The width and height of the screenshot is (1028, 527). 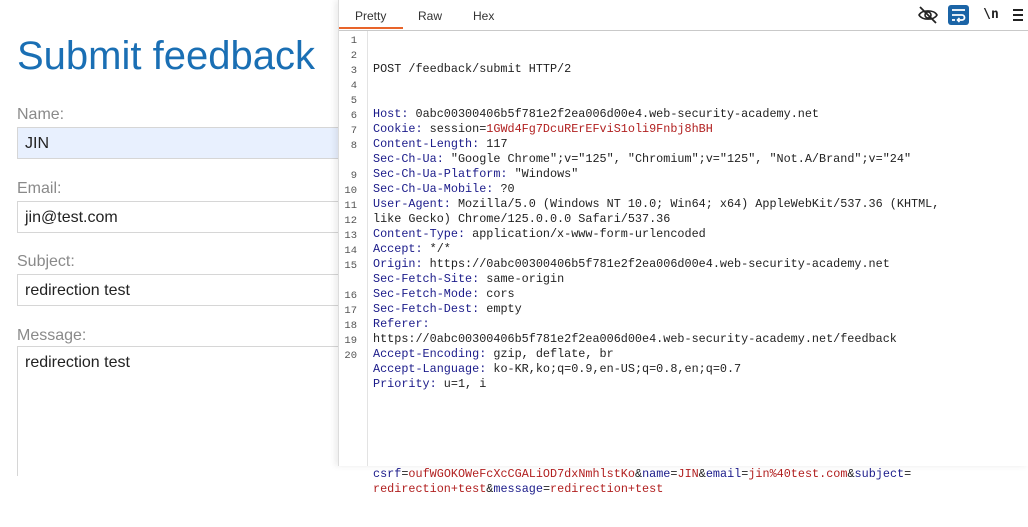 I want to click on header-value: cors, so click(x=497, y=294).